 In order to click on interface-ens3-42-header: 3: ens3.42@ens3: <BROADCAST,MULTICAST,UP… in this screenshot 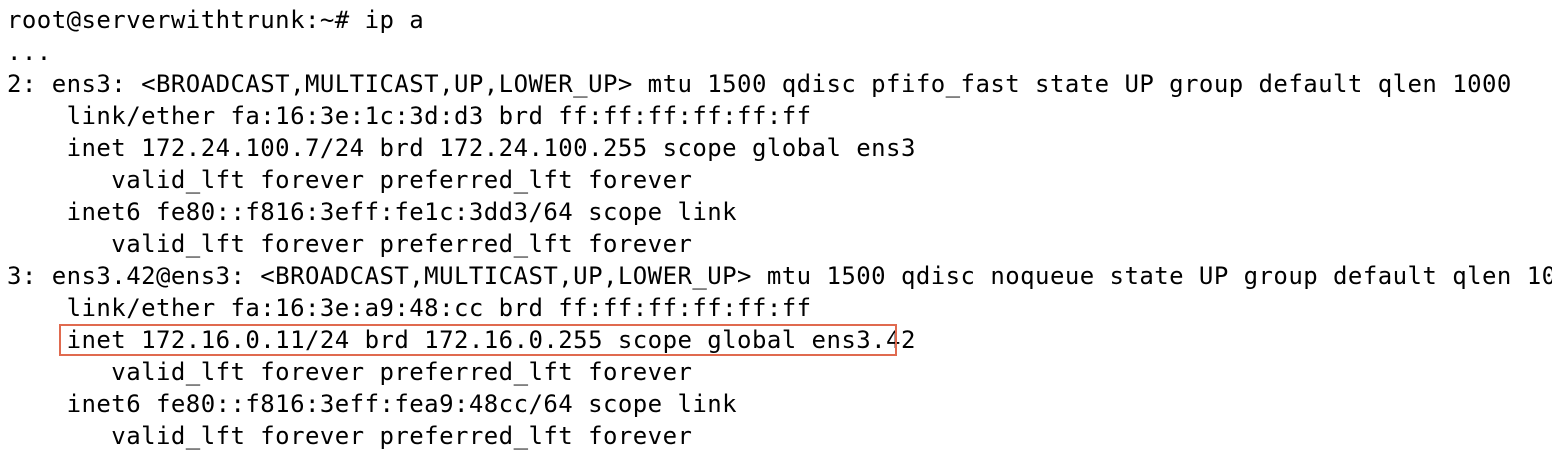, I will do `click(779, 276)`.